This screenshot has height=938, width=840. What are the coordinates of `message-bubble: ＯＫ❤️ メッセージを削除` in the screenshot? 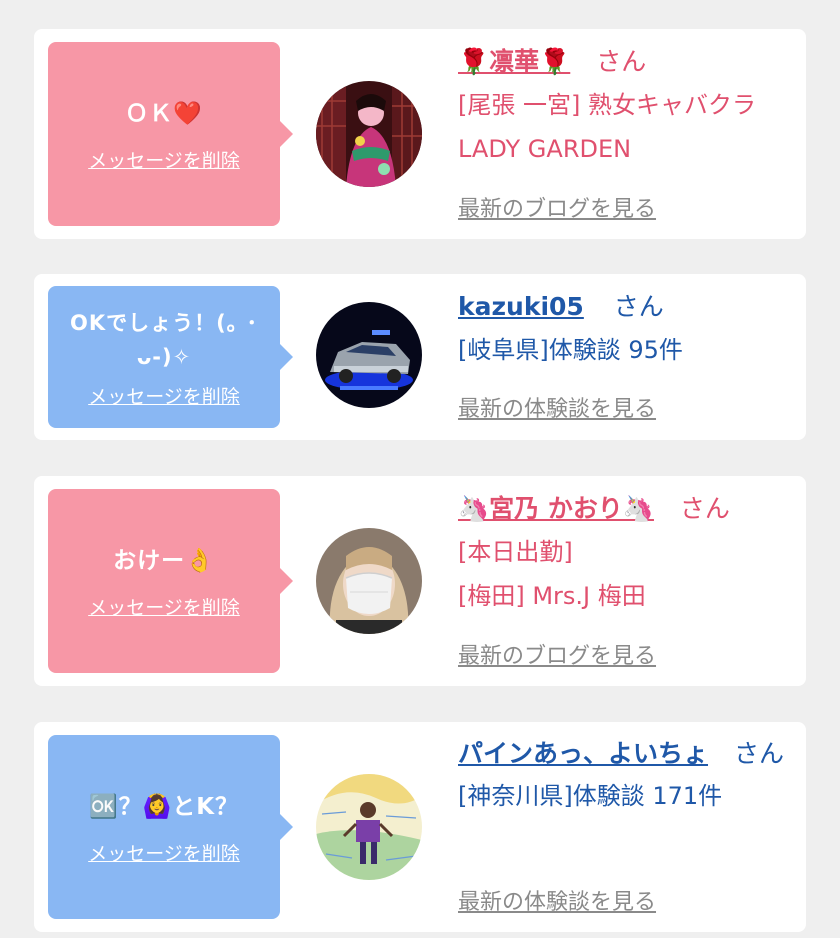 It's located at (170, 134).